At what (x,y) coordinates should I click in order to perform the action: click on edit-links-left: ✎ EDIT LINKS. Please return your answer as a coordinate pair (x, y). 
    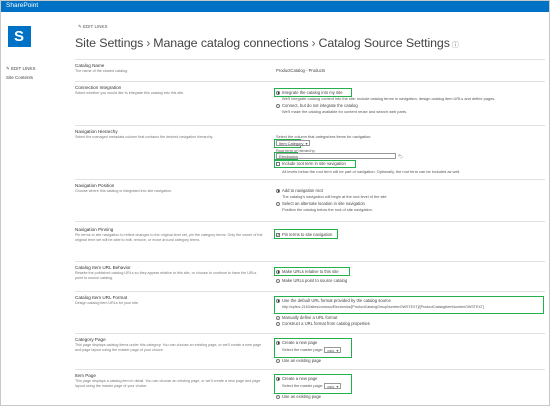
    Looking at the image, I should click on (20, 69).